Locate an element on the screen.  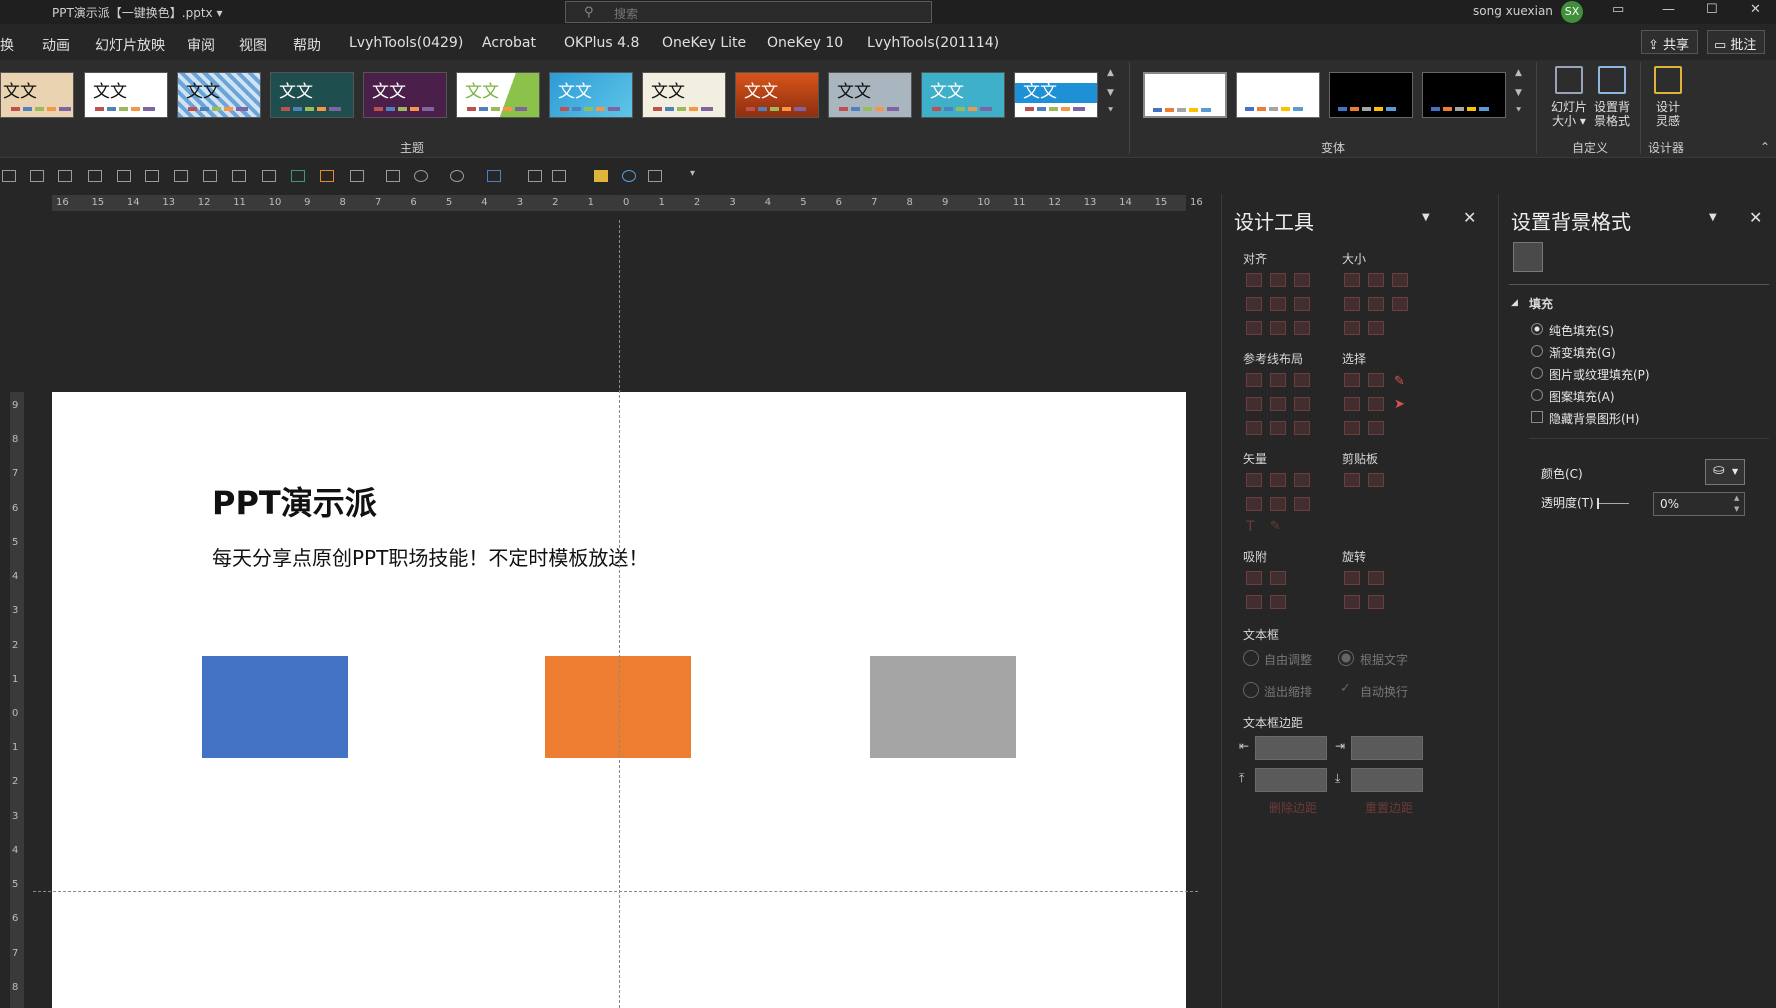
theme-thumb-1: 文文 is located at coordinates (37, 95).